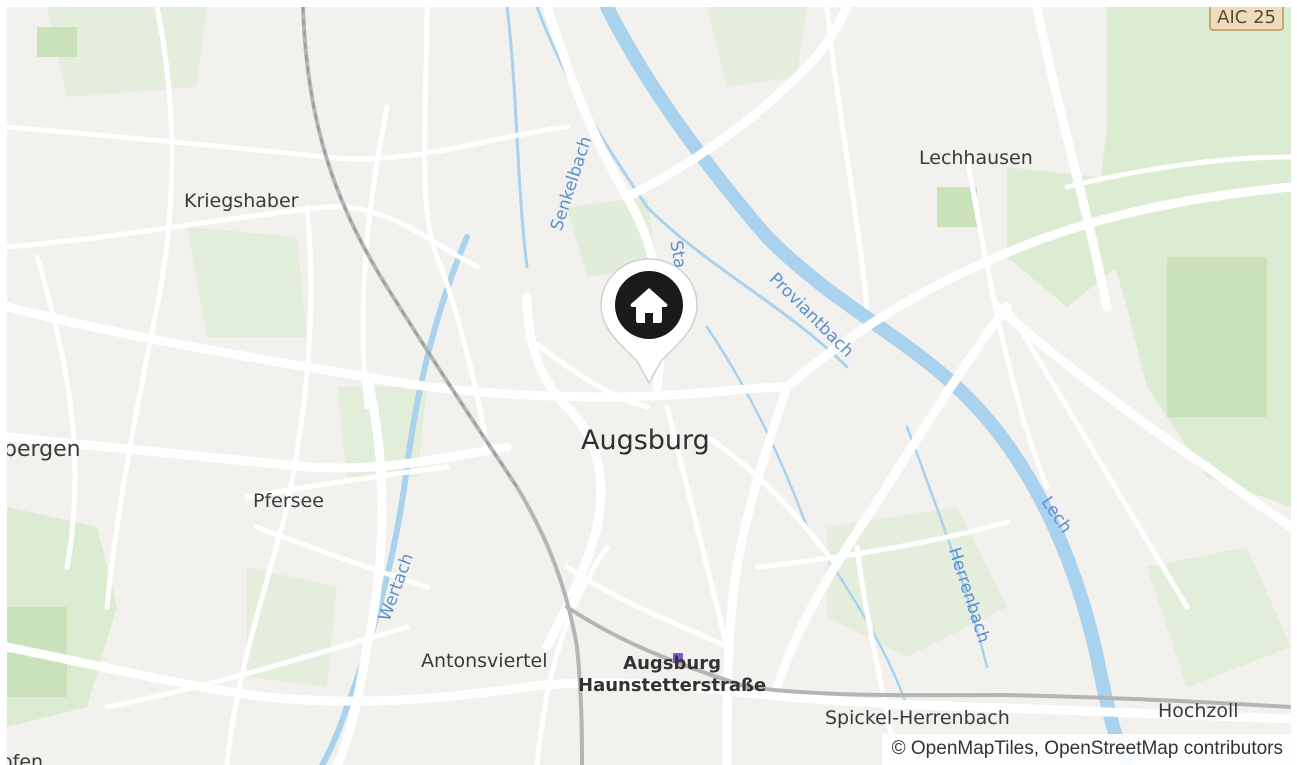 Image resolution: width=1297 pixels, height=765 pixels. What do you see at coordinates (1198, 711) in the screenshot?
I see `place-label-hochzoll: Hochzoll` at bounding box center [1198, 711].